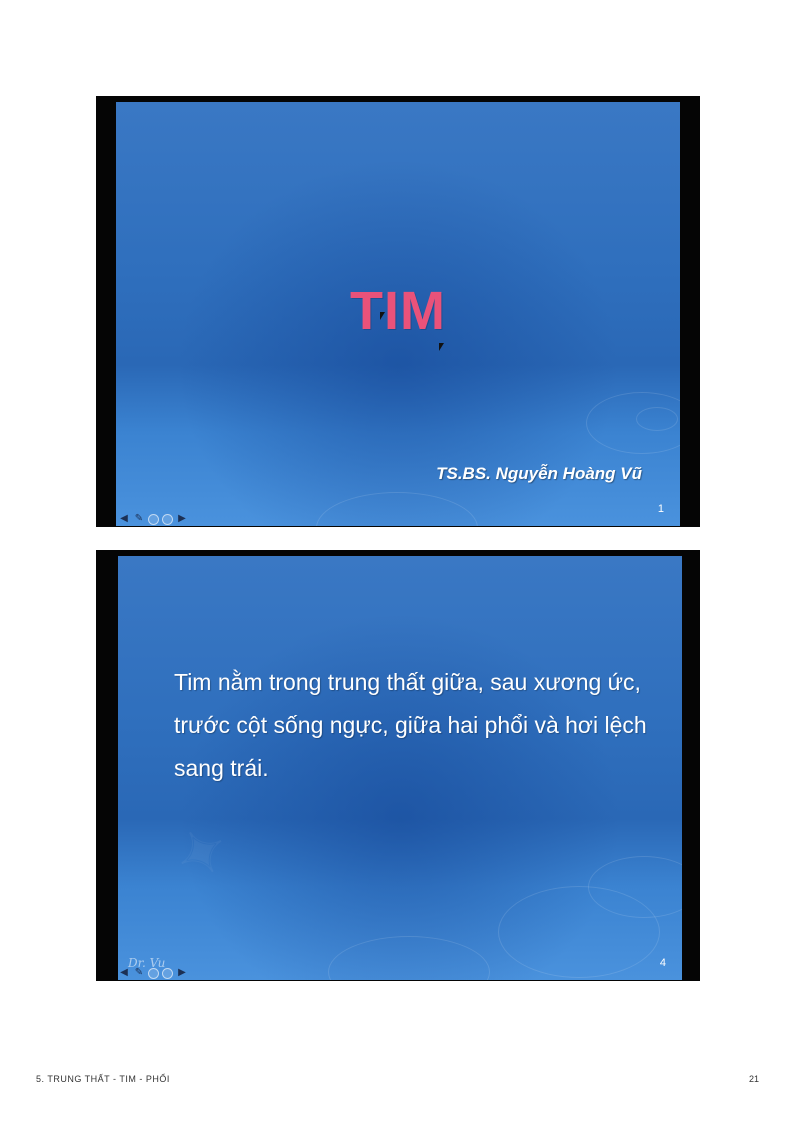 This screenshot has width=795, height=1123. Describe the element at coordinates (103, 1079) in the screenshot. I see `footer-section-title: 5. TRUNG THẤT - TIM - PHỔI` at that location.